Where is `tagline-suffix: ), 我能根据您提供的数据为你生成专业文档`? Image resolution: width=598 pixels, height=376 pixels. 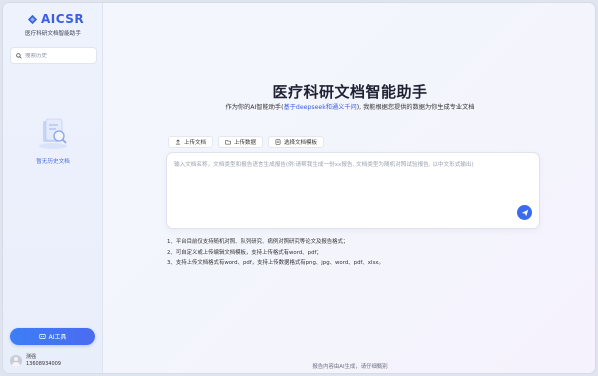 tagline-suffix: ), 我能根据您提供的数据为你生成专业文档 is located at coordinates (415, 107).